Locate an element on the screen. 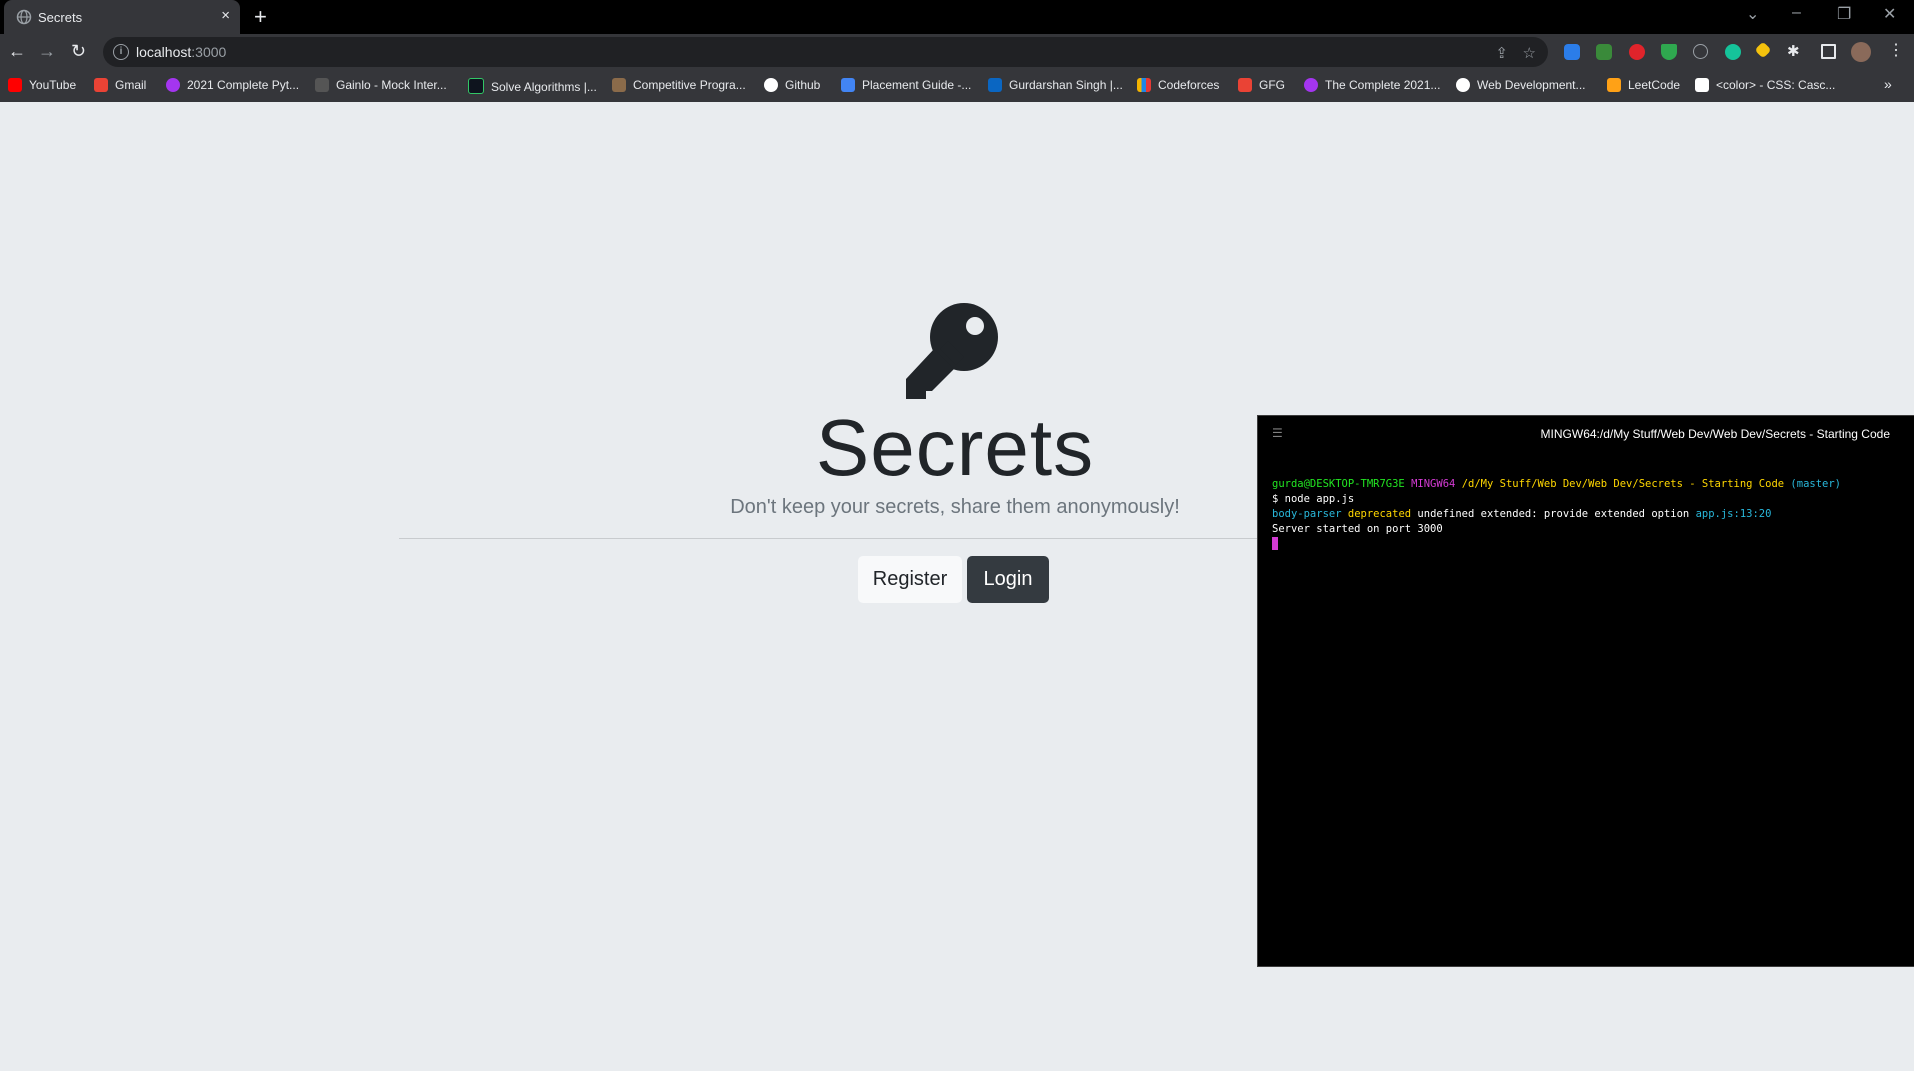  bookmark-gfg: GFG is located at coordinates (1261, 85).